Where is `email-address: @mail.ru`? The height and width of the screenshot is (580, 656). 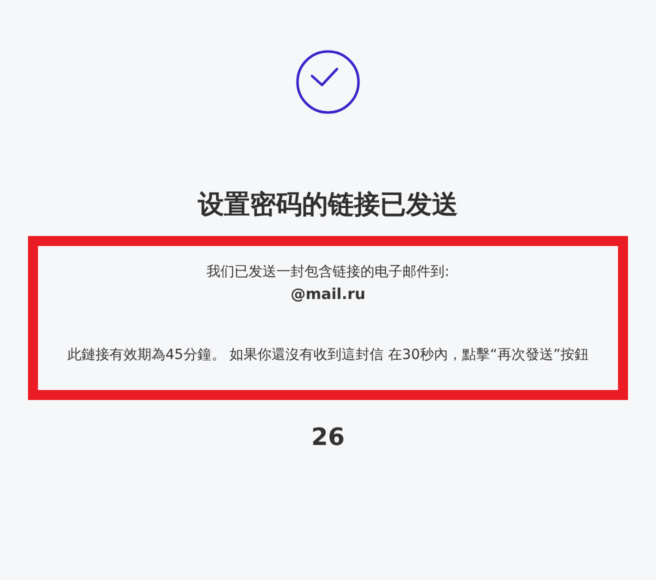
email-address: @mail.ru is located at coordinates (328, 294).